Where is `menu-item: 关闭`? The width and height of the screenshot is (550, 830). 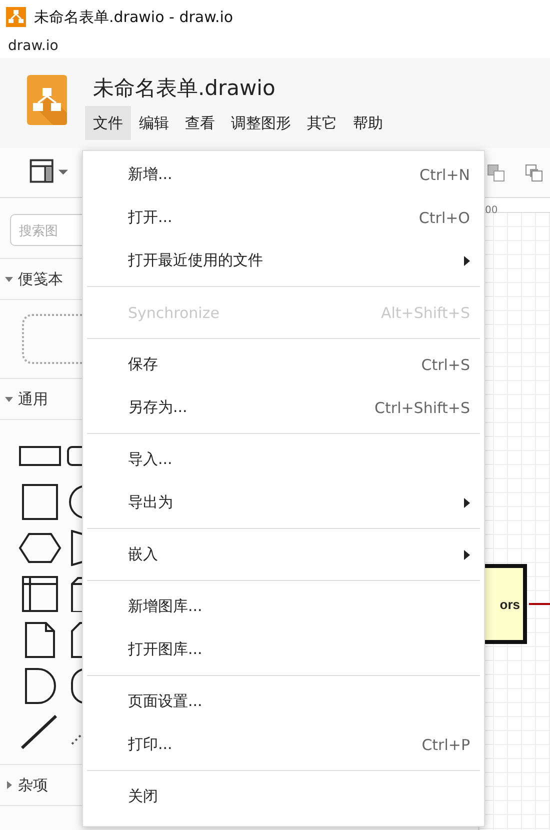
menu-item: 关闭 is located at coordinates (283, 796).